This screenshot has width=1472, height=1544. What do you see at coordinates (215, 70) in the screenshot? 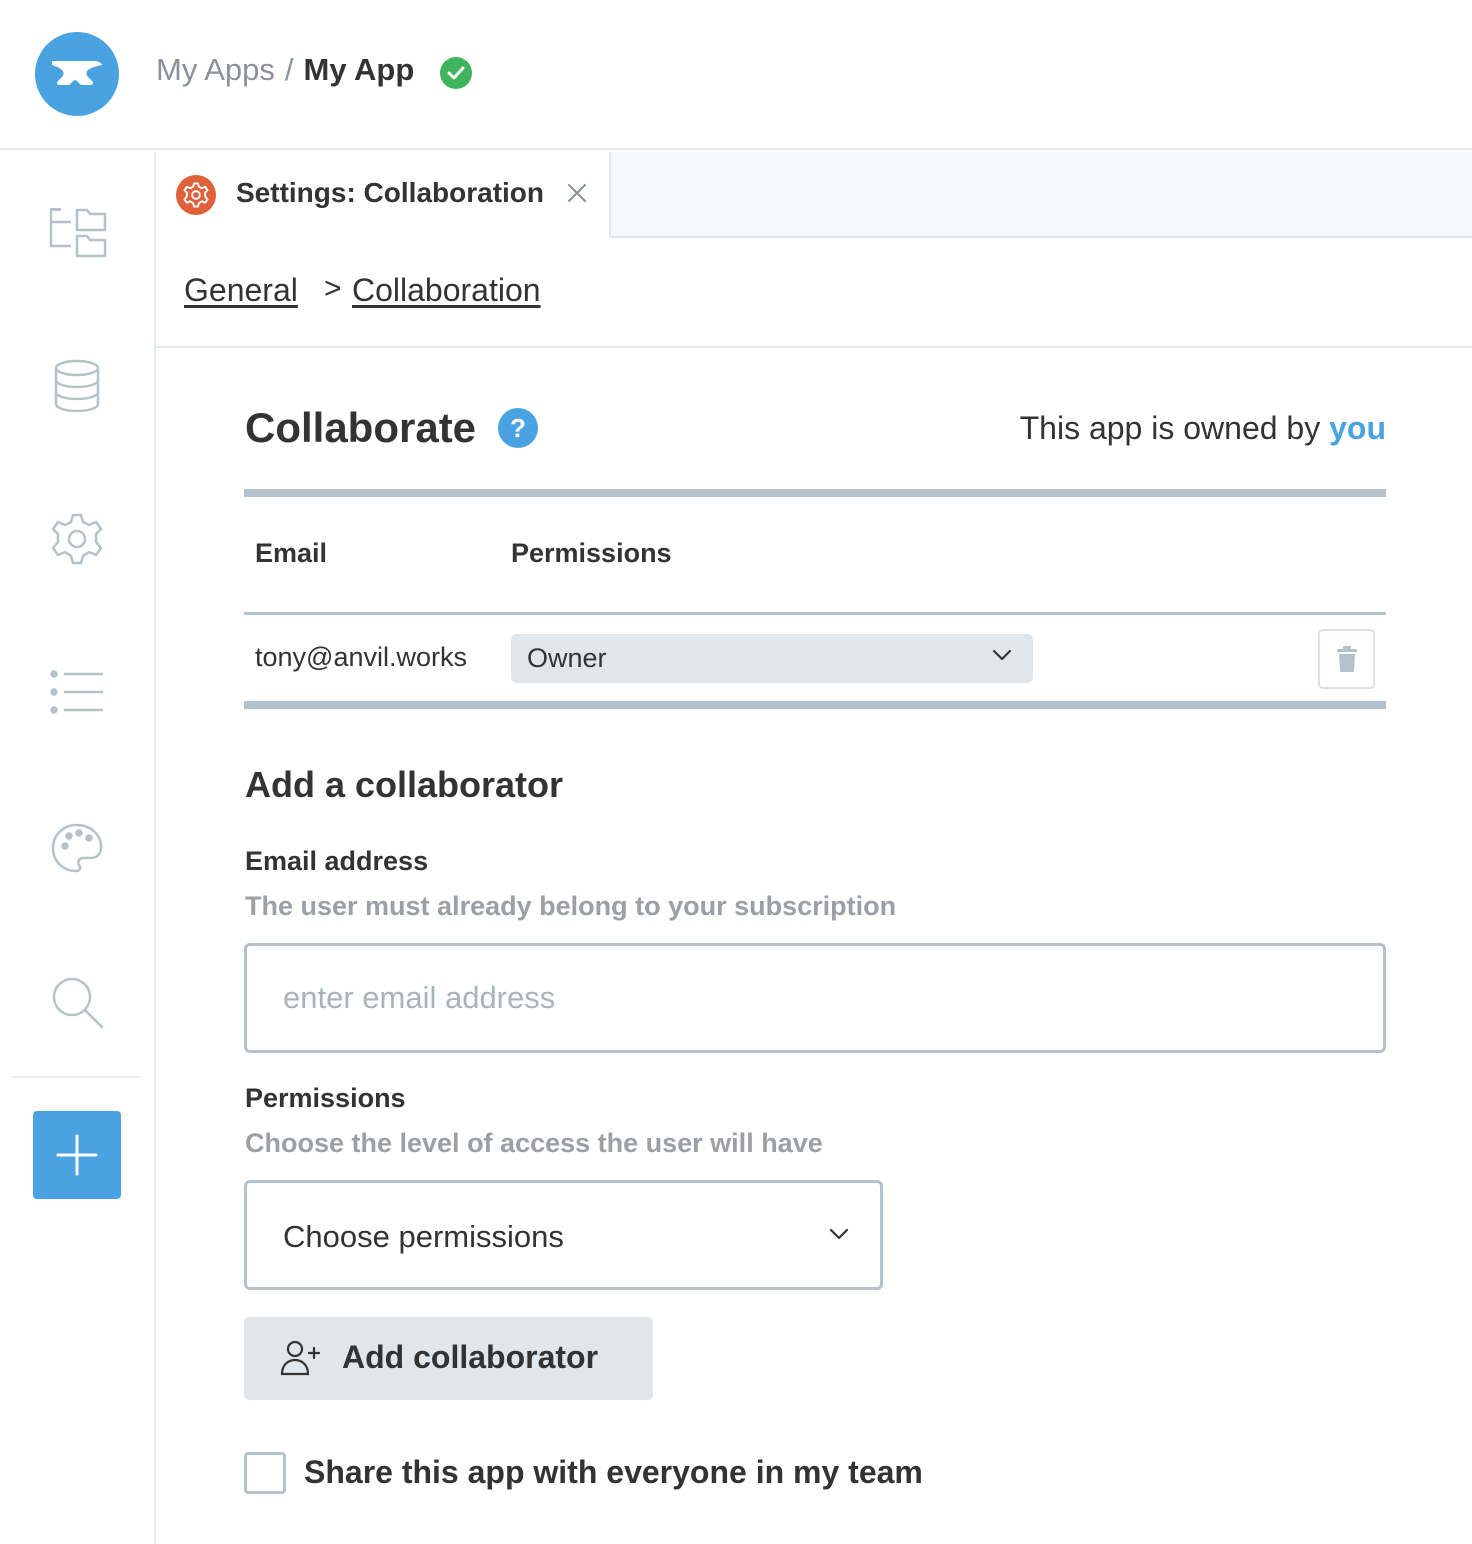
I see `my-apps-link: My Apps` at bounding box center [215, 70].